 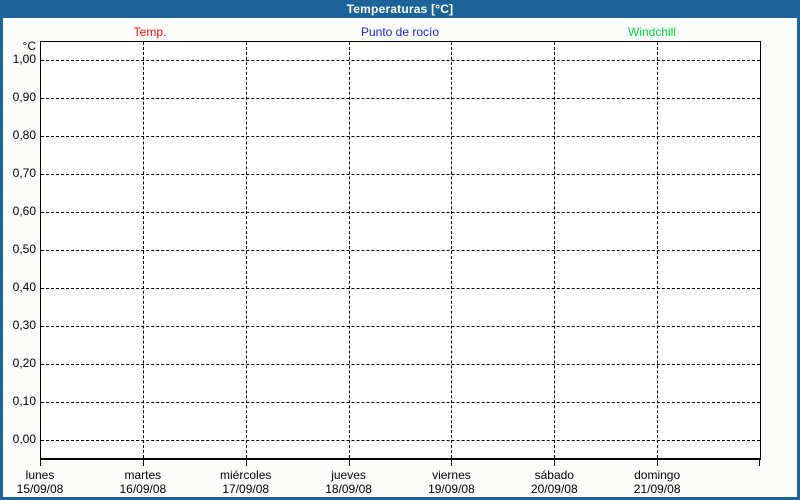 I want to click on y-tick-label: 0,00, so click(x=24, y=439).